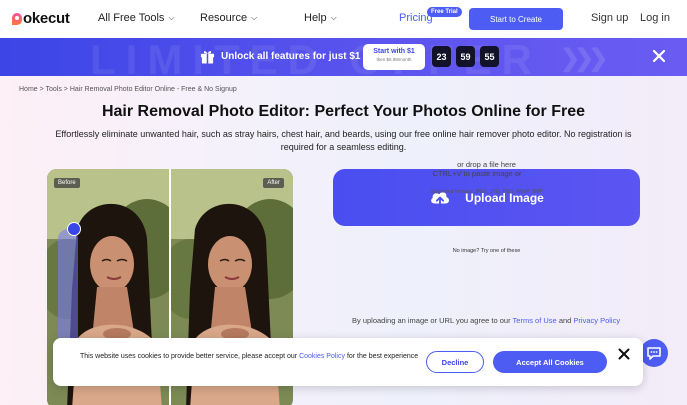  What do you see at coordinates (382, 356) in the screenshot?
I see `cookie-text-after: for the best experience` at bounding box center [382, 356].